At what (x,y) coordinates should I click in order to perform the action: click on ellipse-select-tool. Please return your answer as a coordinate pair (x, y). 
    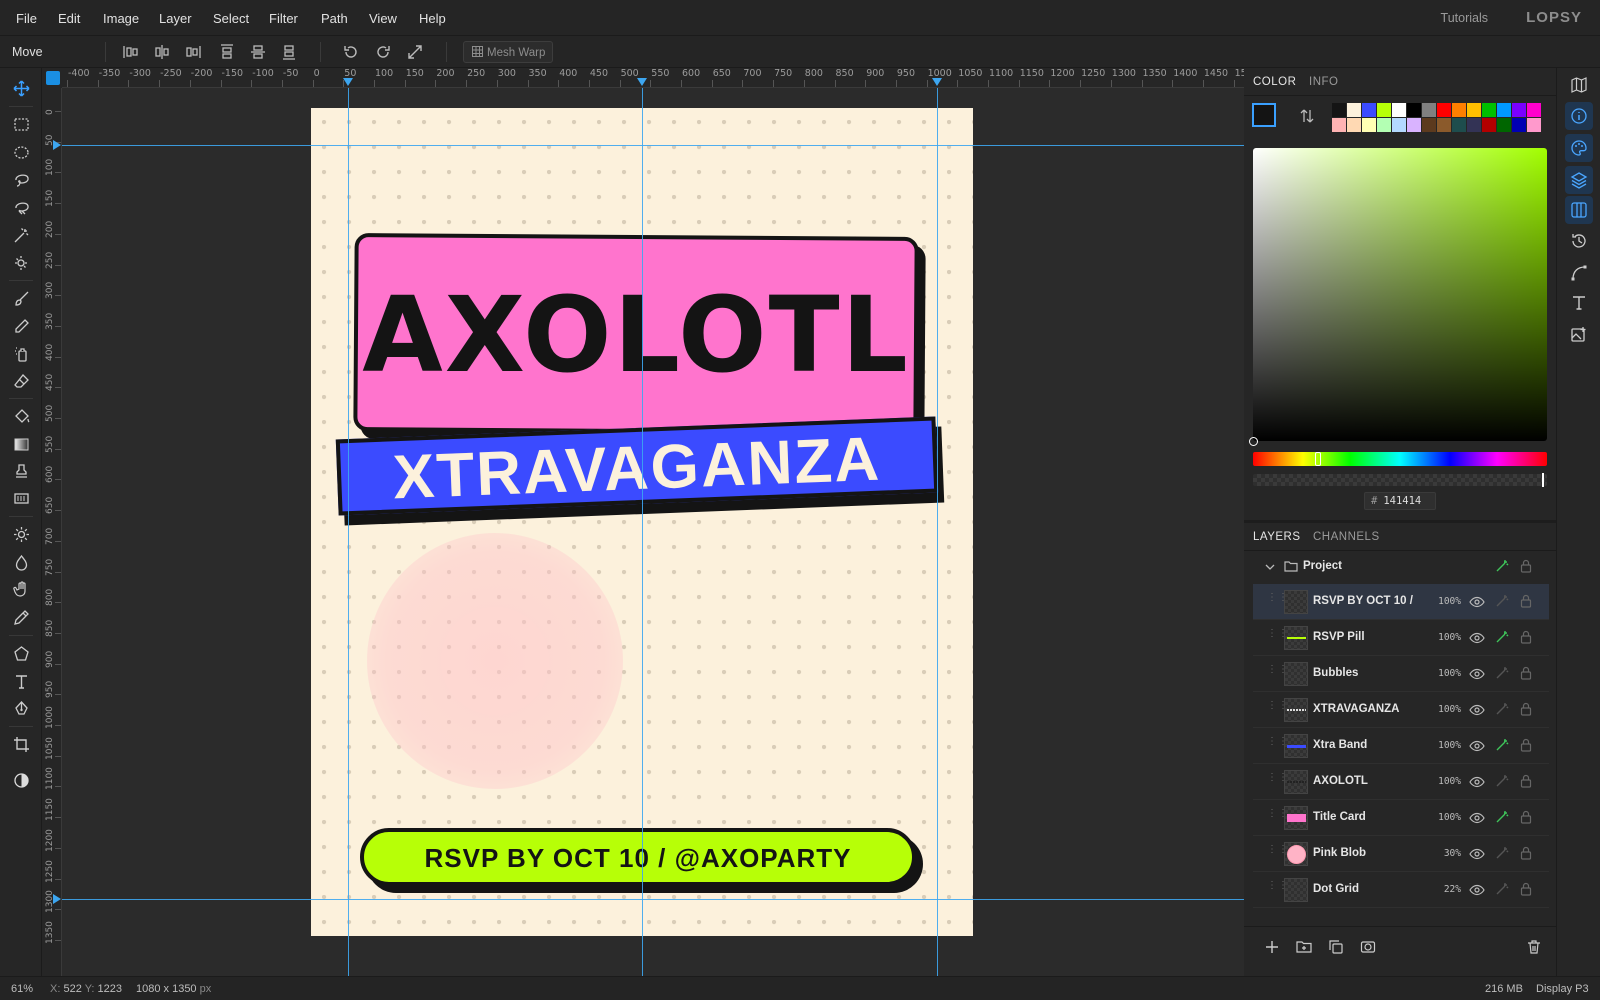
    Looking at the image, I should click on (21, 152).